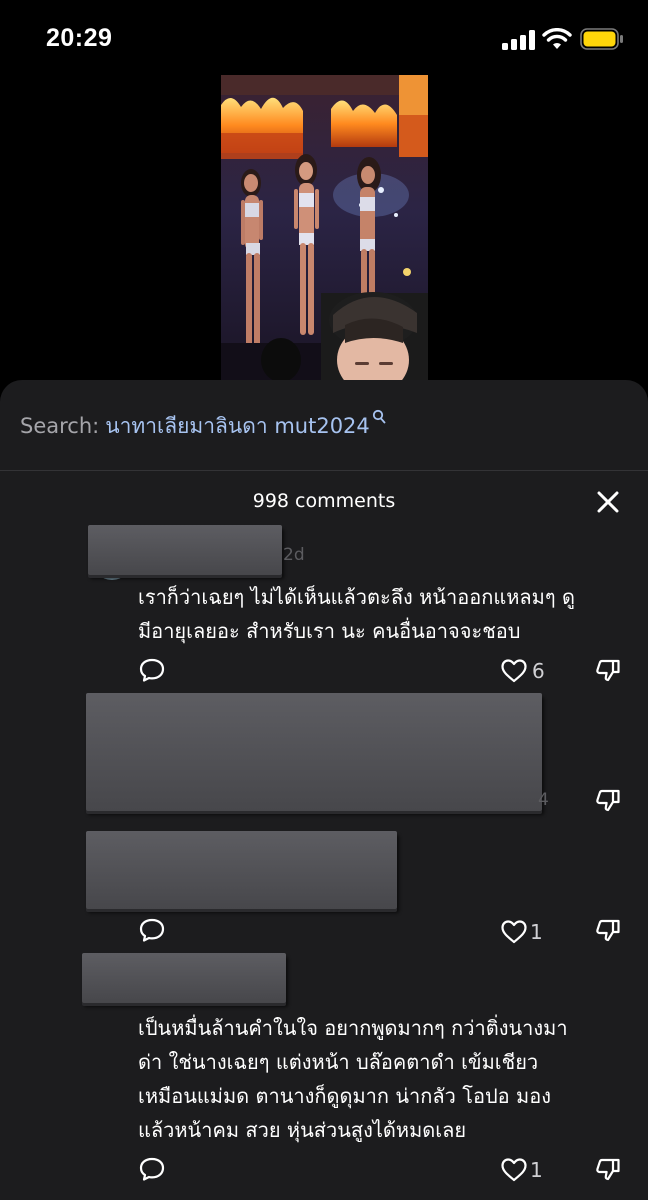  Describe the element at coordinates (79, 38) in the screenshot. I see `status-time: 20:29` at that location.